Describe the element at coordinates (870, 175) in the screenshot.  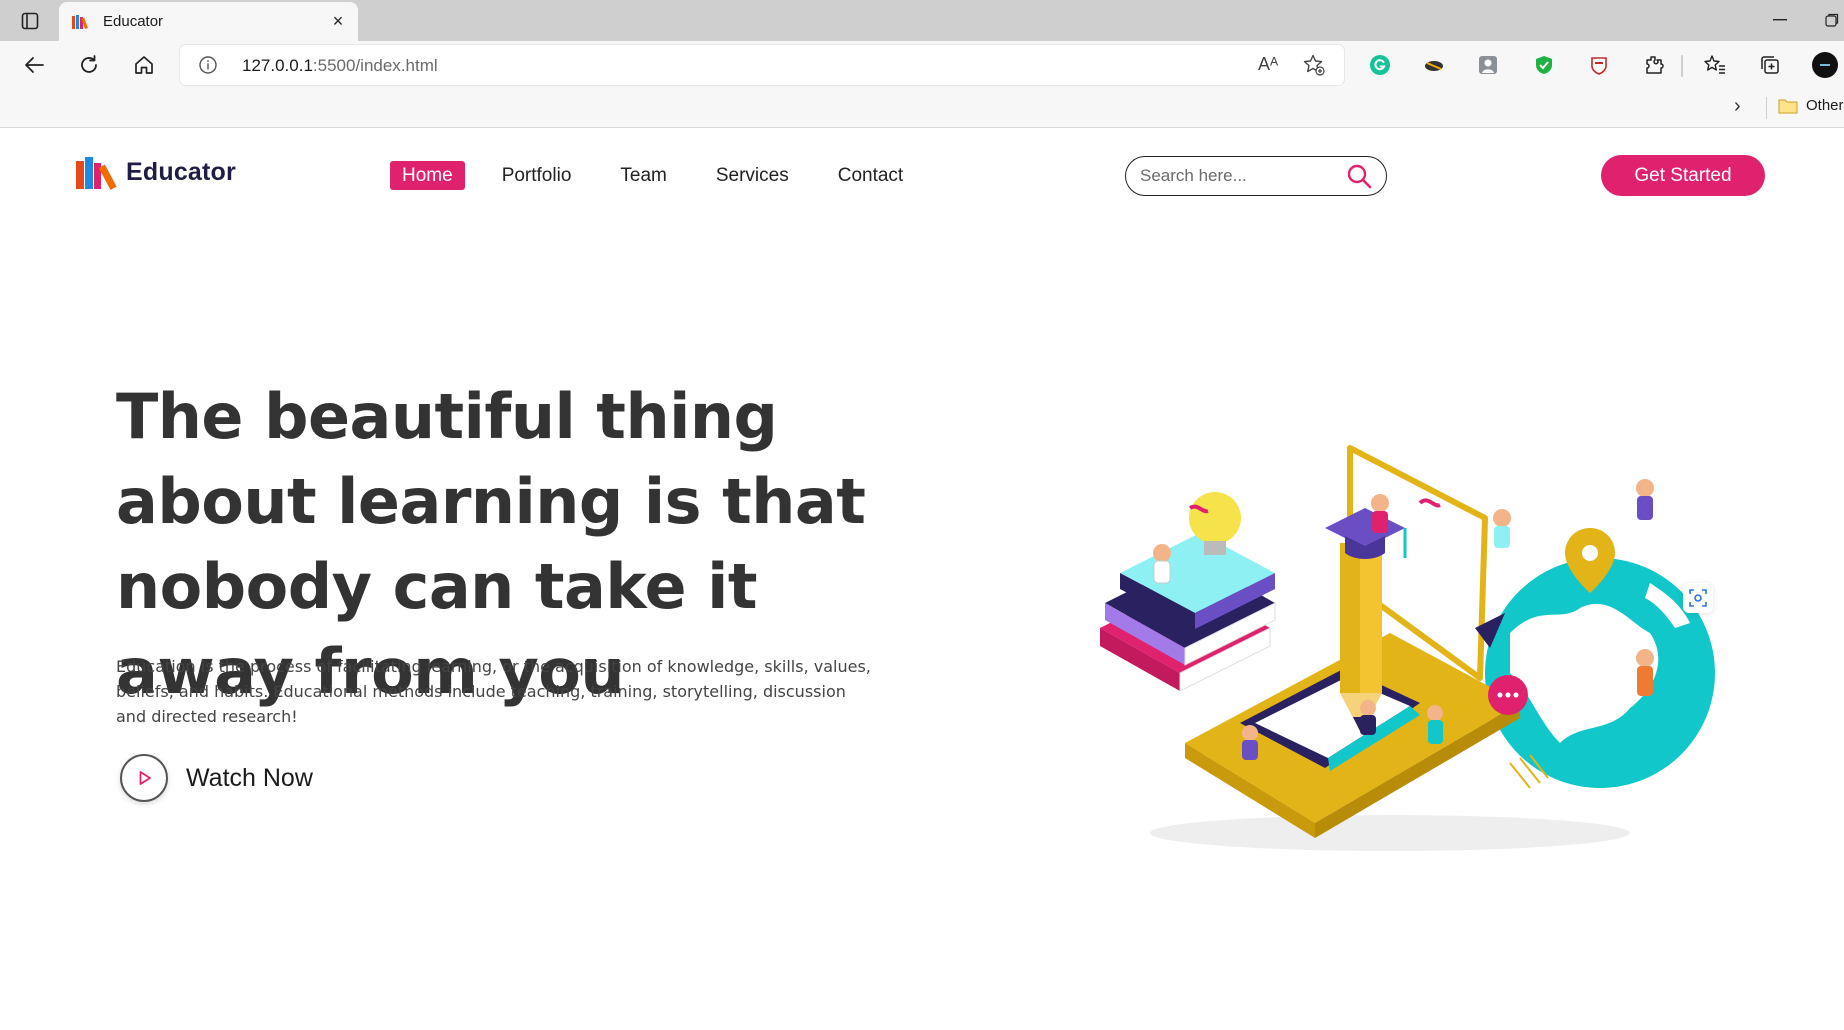
I see `nav-contact: Contact` at that location.